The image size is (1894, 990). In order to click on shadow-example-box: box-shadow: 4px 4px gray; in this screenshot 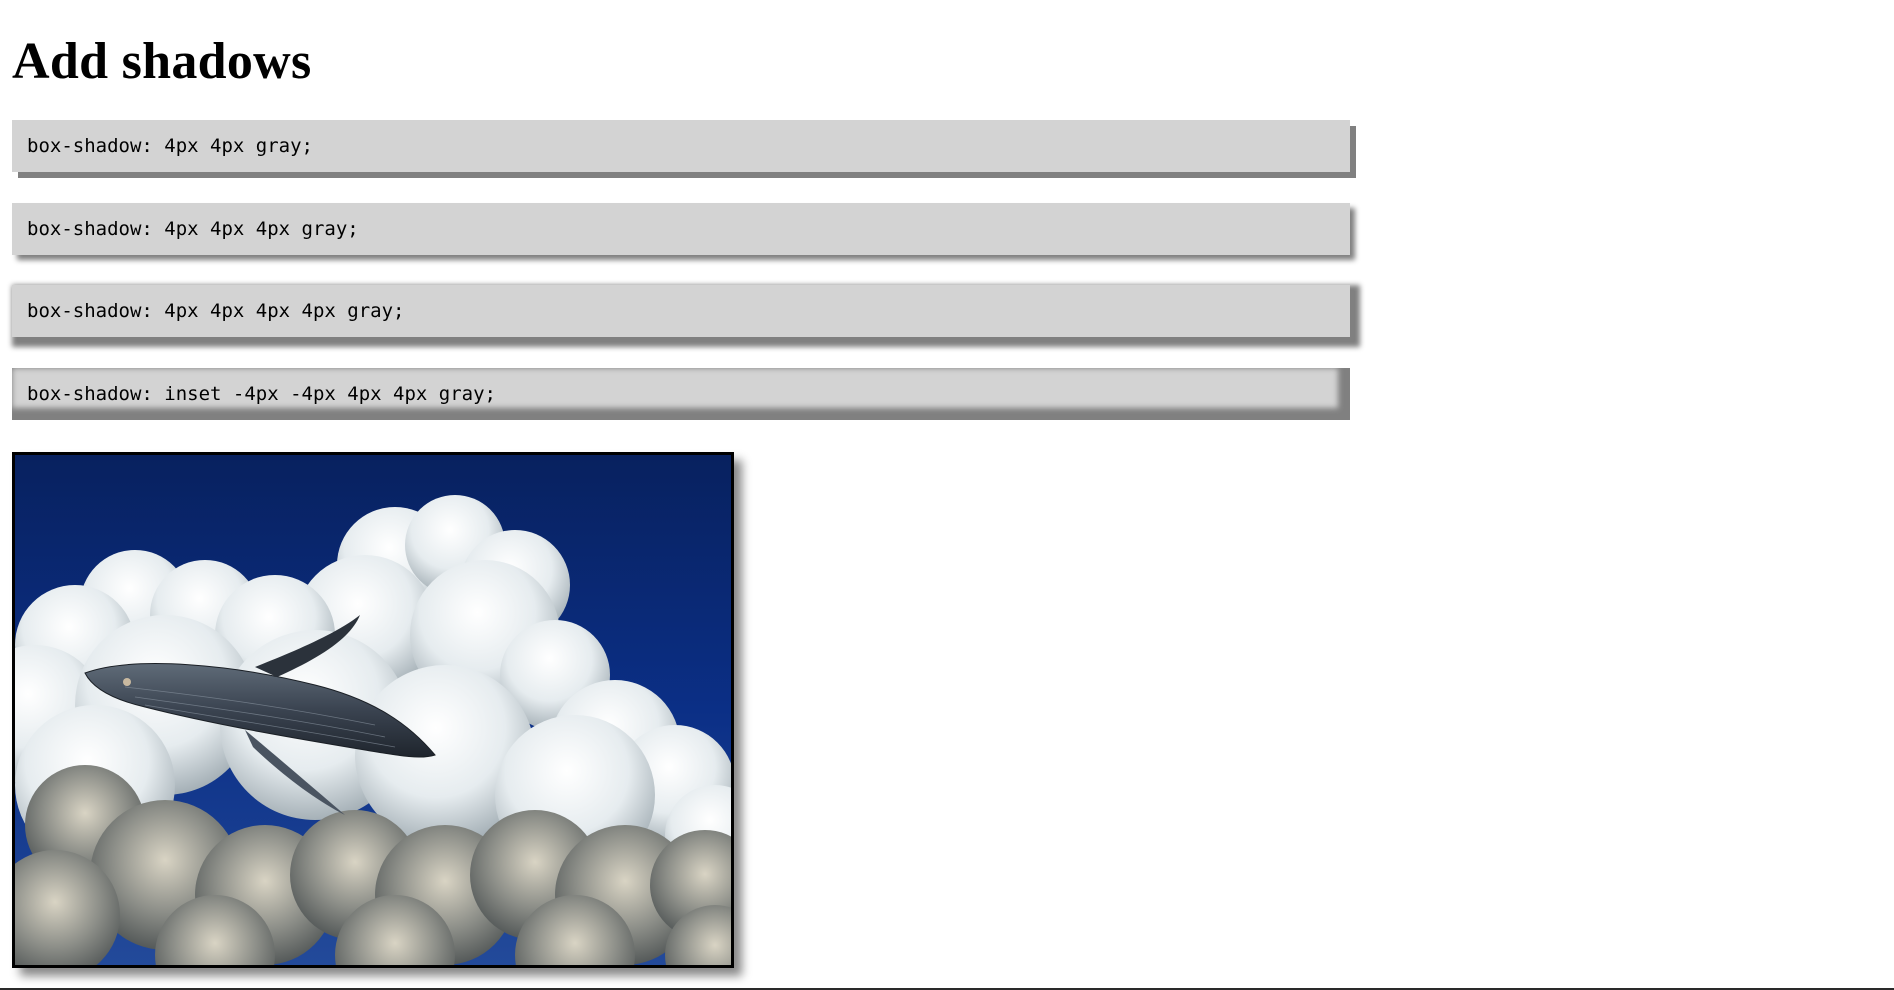, I will do `click(681, 146)`.